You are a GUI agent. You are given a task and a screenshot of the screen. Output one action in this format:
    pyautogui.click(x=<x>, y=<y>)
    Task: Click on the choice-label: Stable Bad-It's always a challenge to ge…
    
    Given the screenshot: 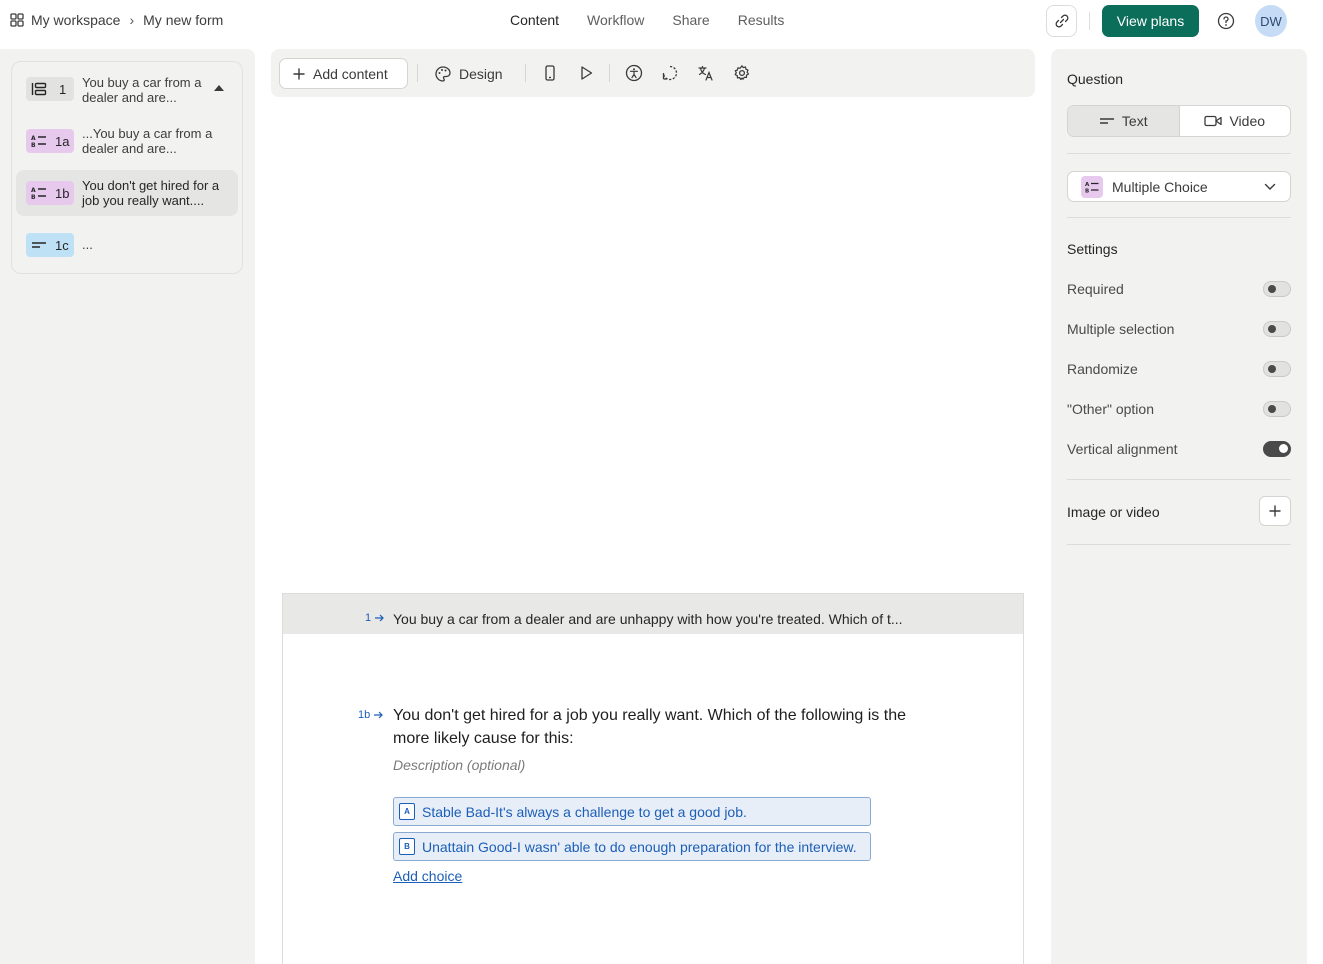 What is the action you would take?
    pyautogui.click(x=584, y=811)
    